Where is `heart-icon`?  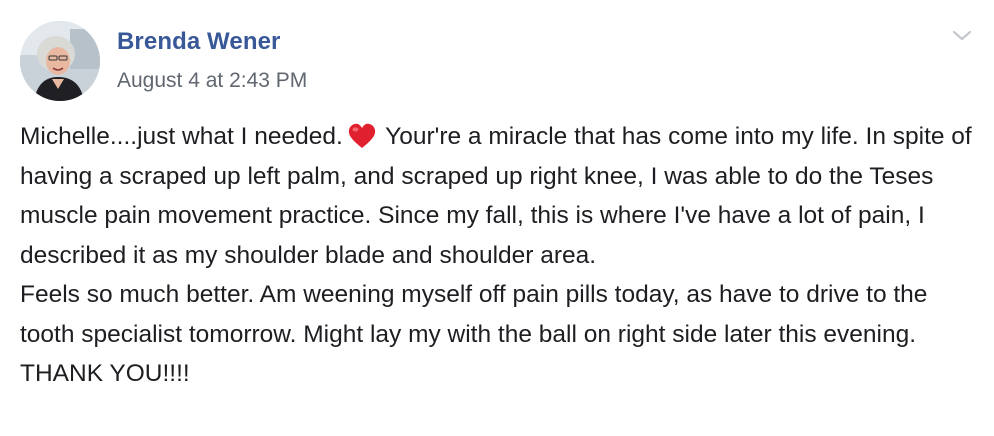 heart-icon is located at coordinates (361, 135).